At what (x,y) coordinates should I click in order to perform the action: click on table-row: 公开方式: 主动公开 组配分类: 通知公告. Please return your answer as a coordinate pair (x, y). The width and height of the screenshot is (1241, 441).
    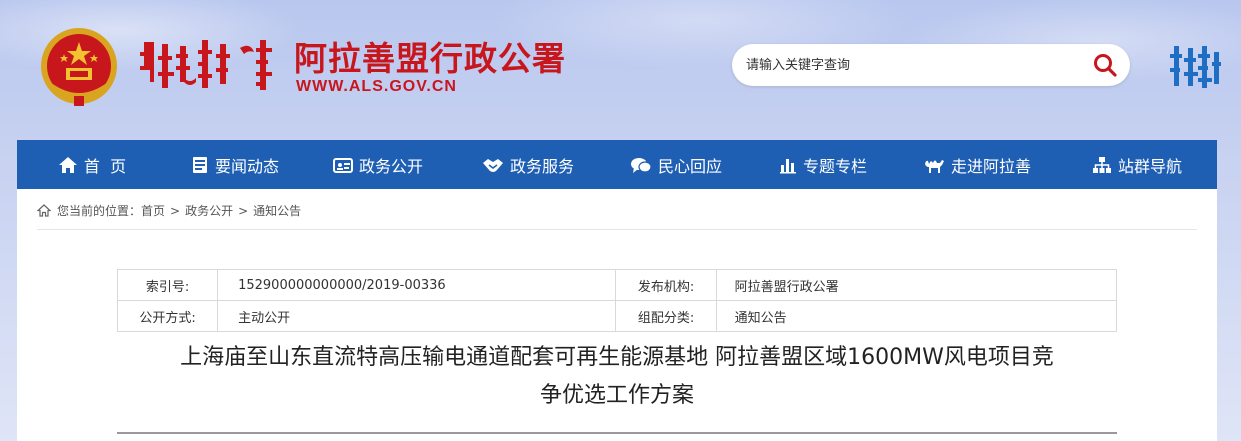
    Looking at the image, I should click on (617, 316).